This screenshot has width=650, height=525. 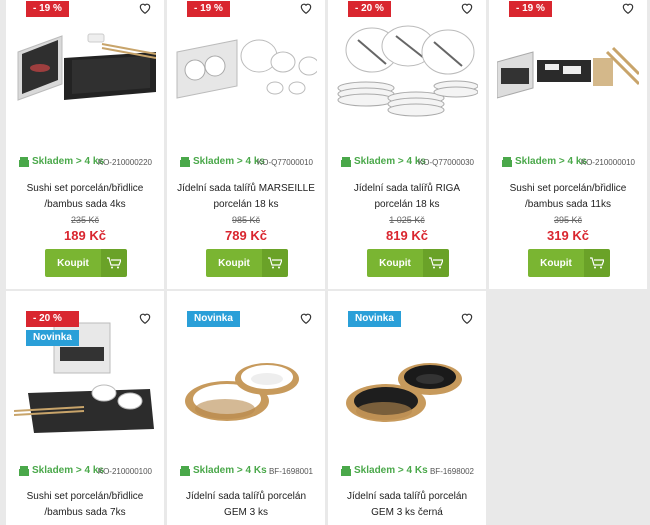 What do you see at coordinates (124, 471) in the screenshot?
I see `product-code: KO-210000100` at bounding box center [124, 471].